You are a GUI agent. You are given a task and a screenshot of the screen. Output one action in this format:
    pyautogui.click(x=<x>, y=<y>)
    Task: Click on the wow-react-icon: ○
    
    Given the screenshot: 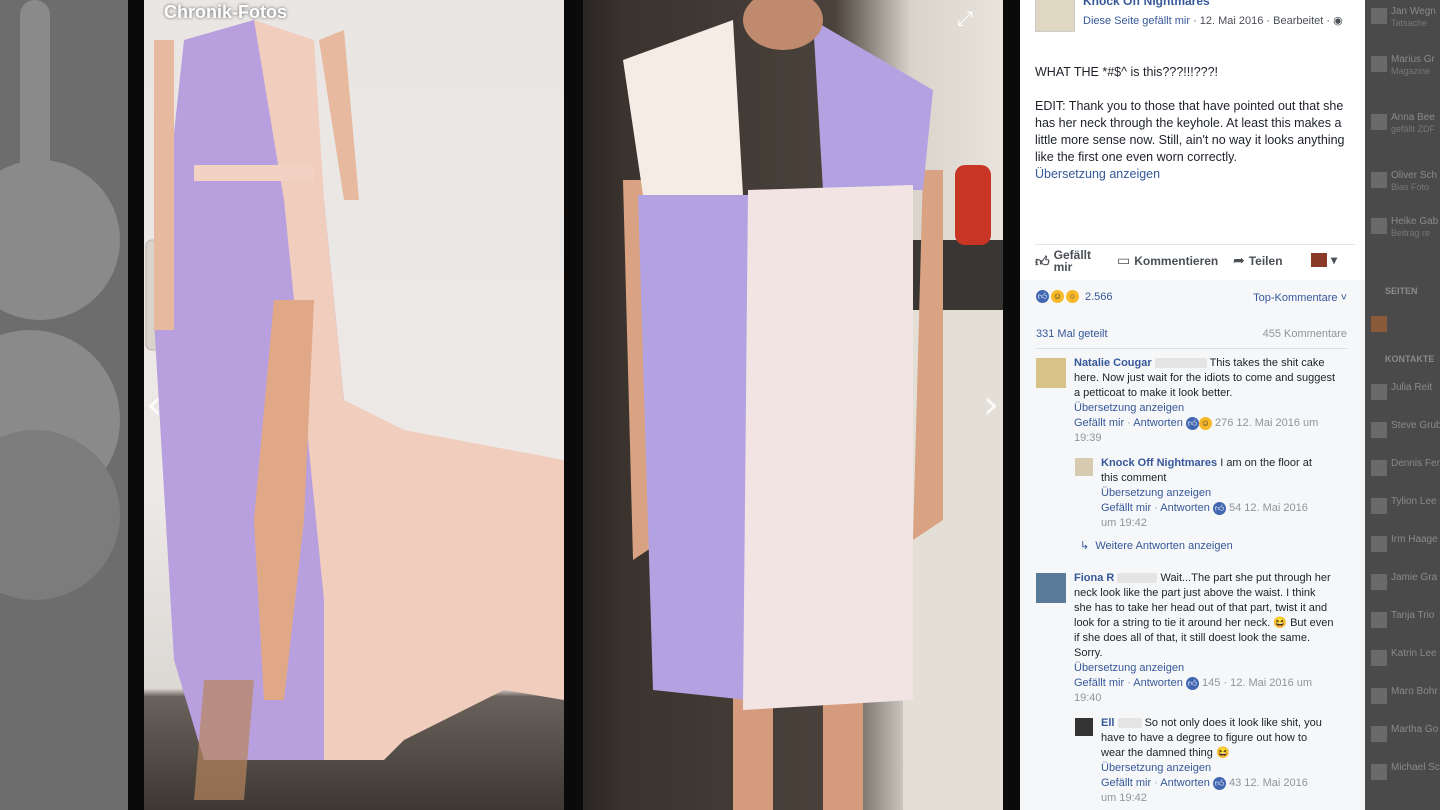 What is the action you would take?
    pyautogui.click(x=1072, y=296)
    